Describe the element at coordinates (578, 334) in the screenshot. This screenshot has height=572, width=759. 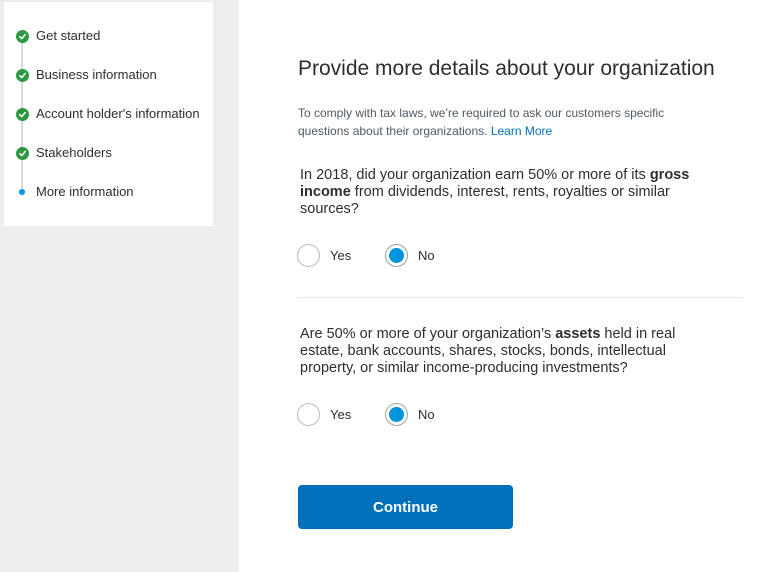
I see `question-emphasis: assets` at that location.